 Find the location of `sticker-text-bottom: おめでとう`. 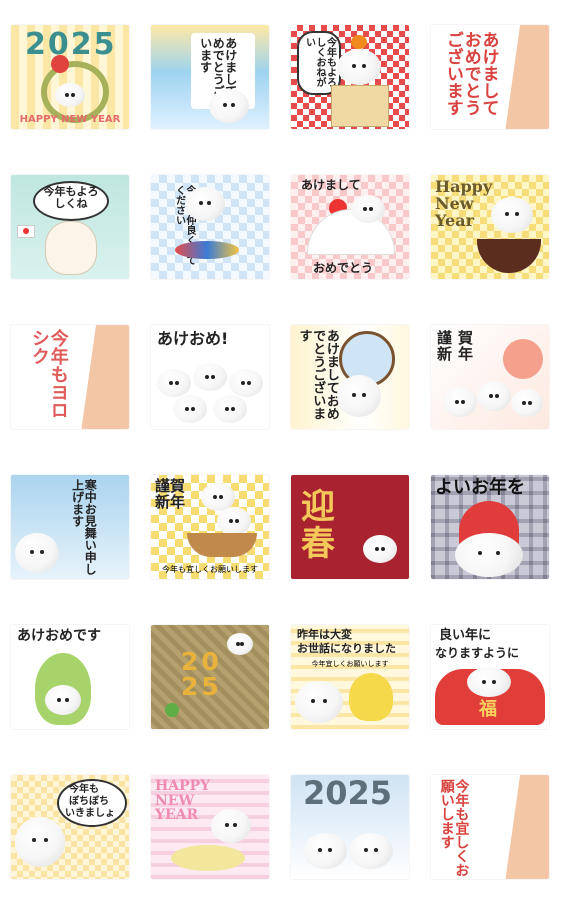

sticker-text-bottom: おめでとう is located at coordinates (343, 268).